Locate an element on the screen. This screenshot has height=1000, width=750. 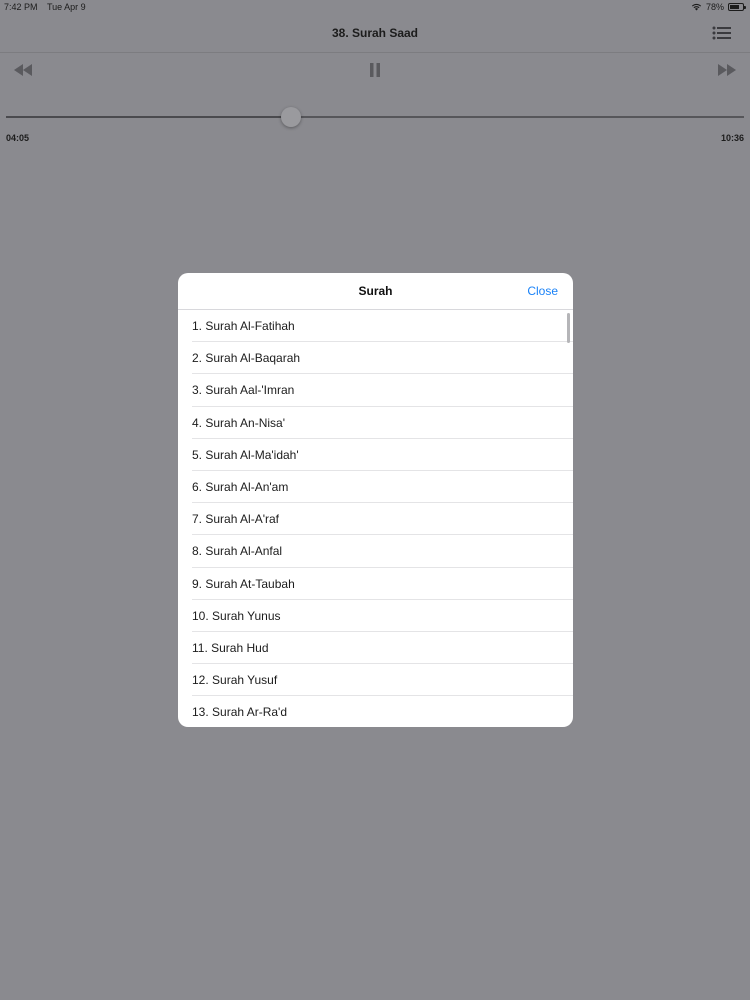
rewind-button is located at coordinates (23, 70).